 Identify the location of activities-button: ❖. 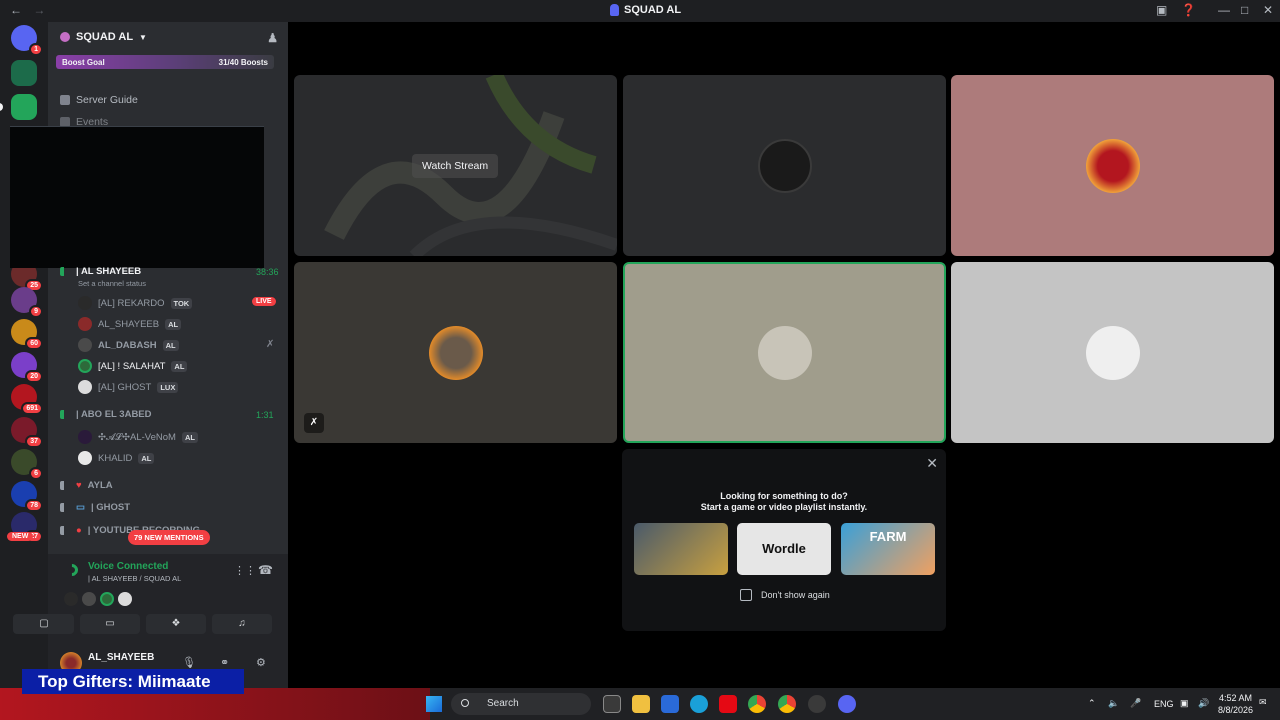
(176, 624).